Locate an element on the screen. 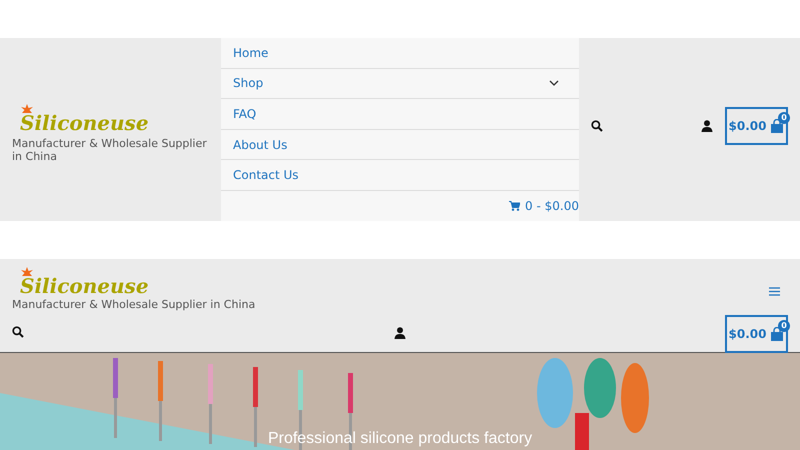  cart-icon is located at coordinates (514, 205).